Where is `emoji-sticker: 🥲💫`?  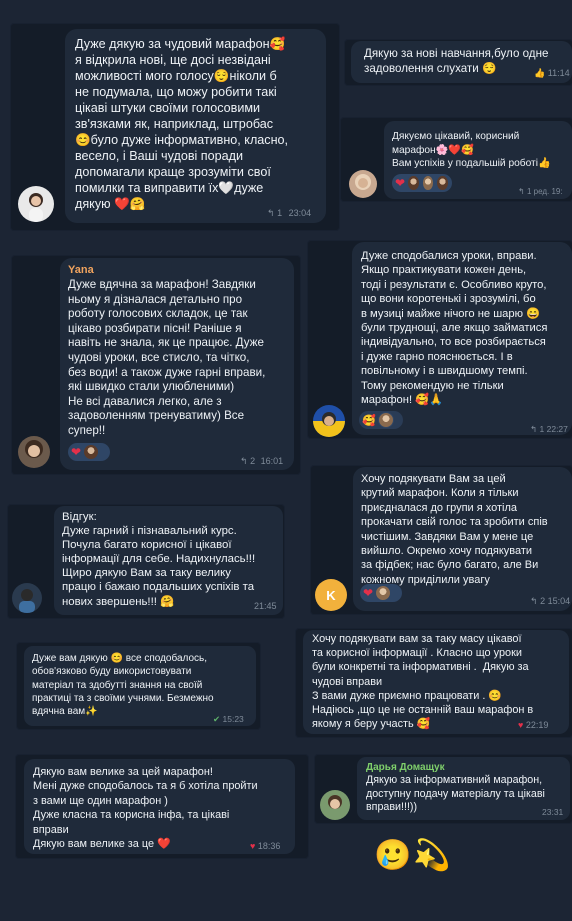
emoji-sticker: 🥲💫 is located at coordinates (413, 855).